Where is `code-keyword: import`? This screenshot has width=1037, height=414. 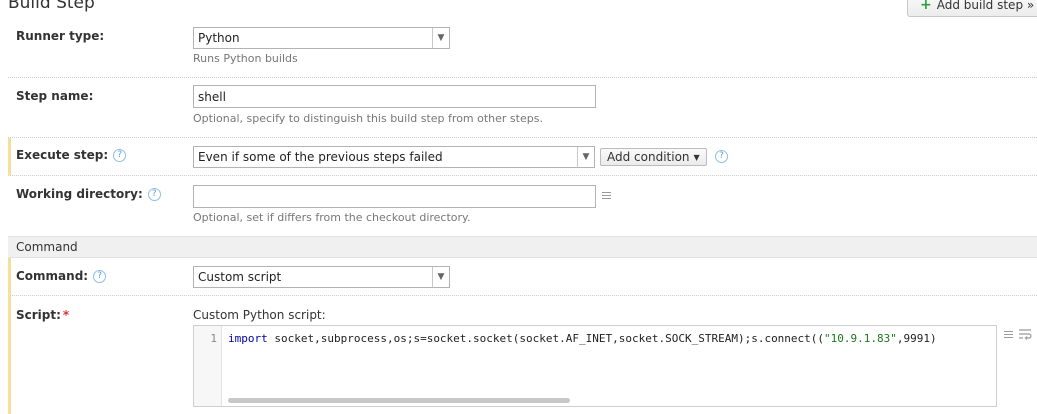
code-keyword: import is located at coordinates (248, 338).